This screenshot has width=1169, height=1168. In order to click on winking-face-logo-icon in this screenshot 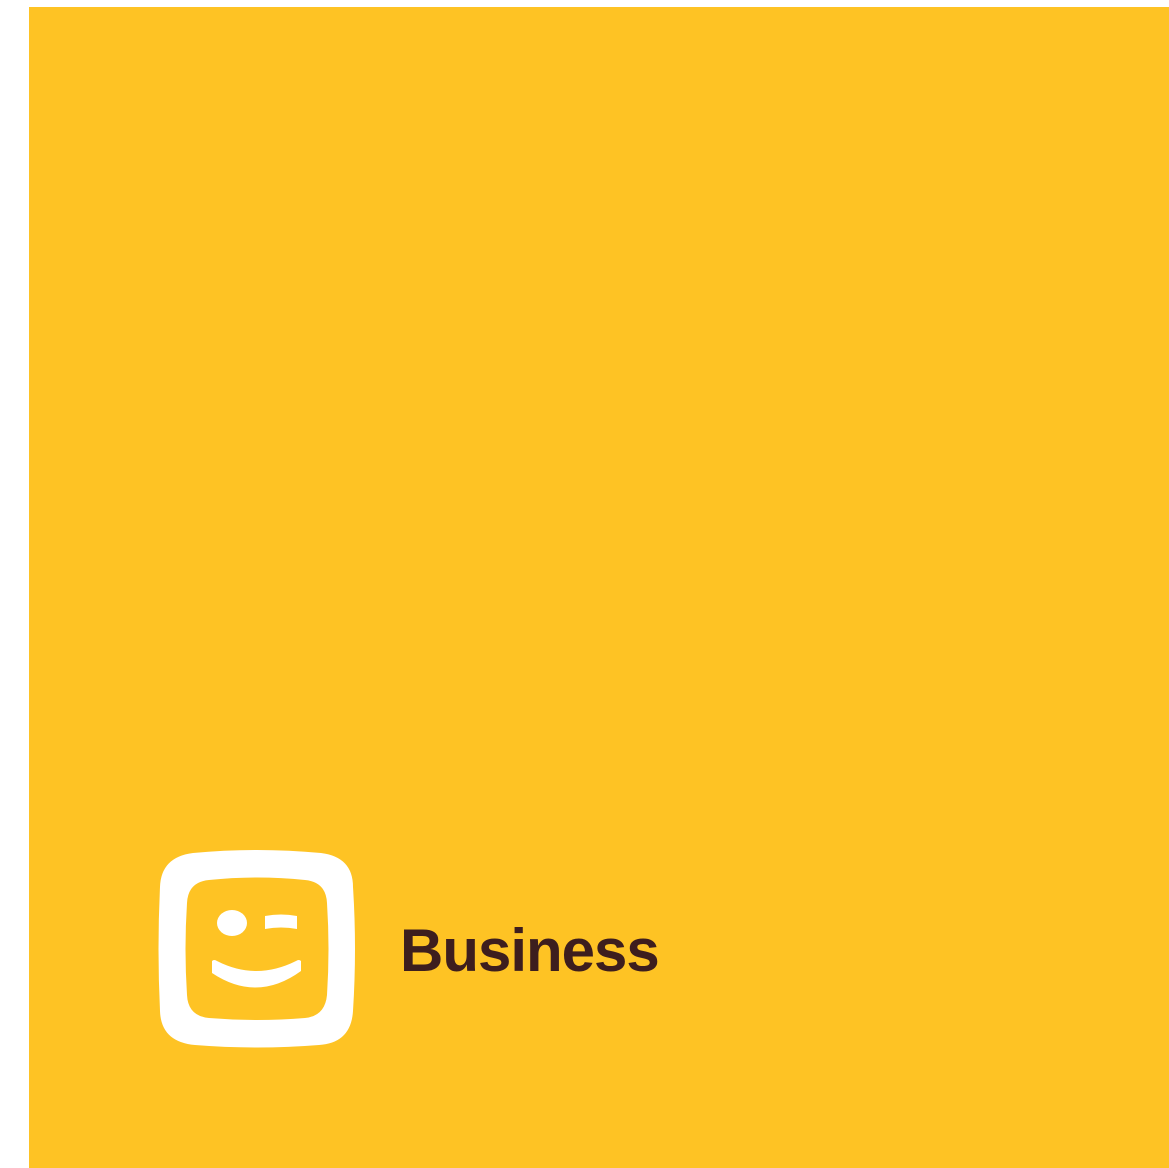, I will do `click(257, 949)`.